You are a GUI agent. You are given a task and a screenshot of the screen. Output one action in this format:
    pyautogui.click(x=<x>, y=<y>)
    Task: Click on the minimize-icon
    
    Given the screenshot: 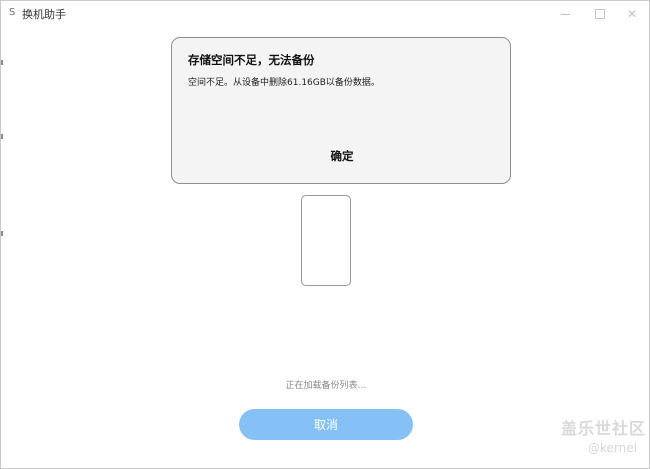 What is the action you would take?
    pyautogui.click(x=565, y=14)
    